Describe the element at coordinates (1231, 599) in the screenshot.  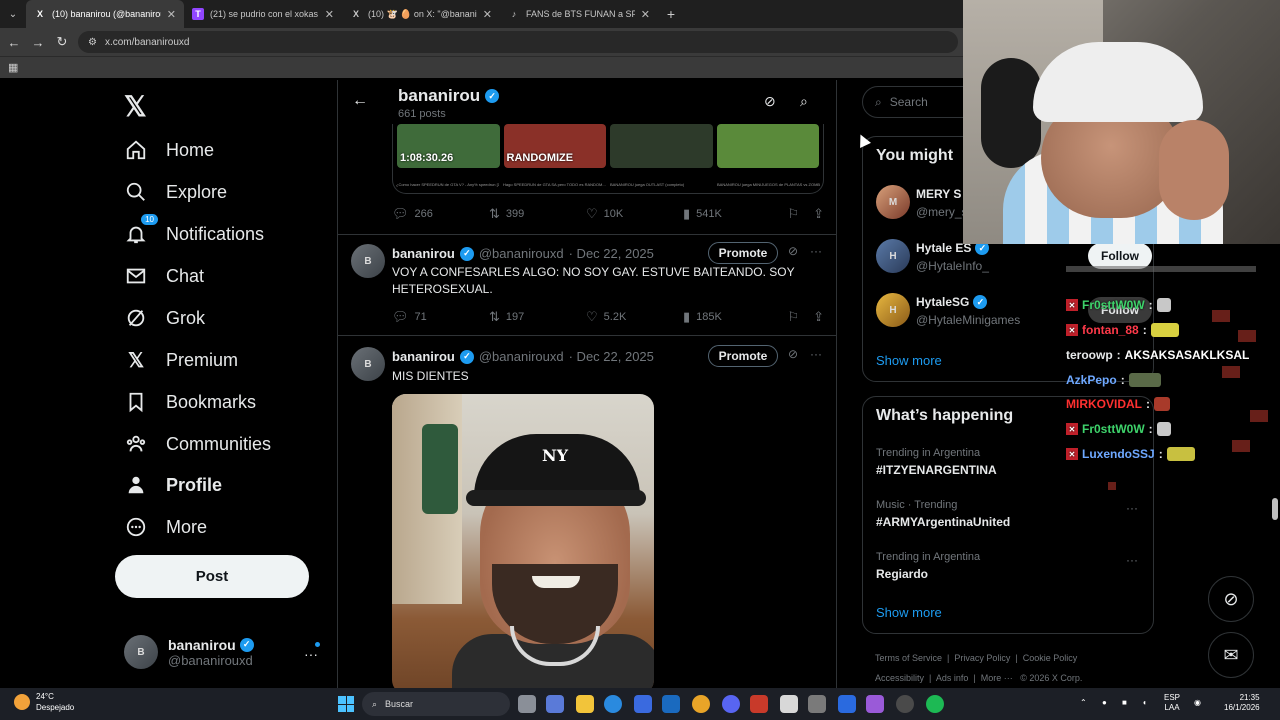
I see `grok-float-button: ⊘` at that location.